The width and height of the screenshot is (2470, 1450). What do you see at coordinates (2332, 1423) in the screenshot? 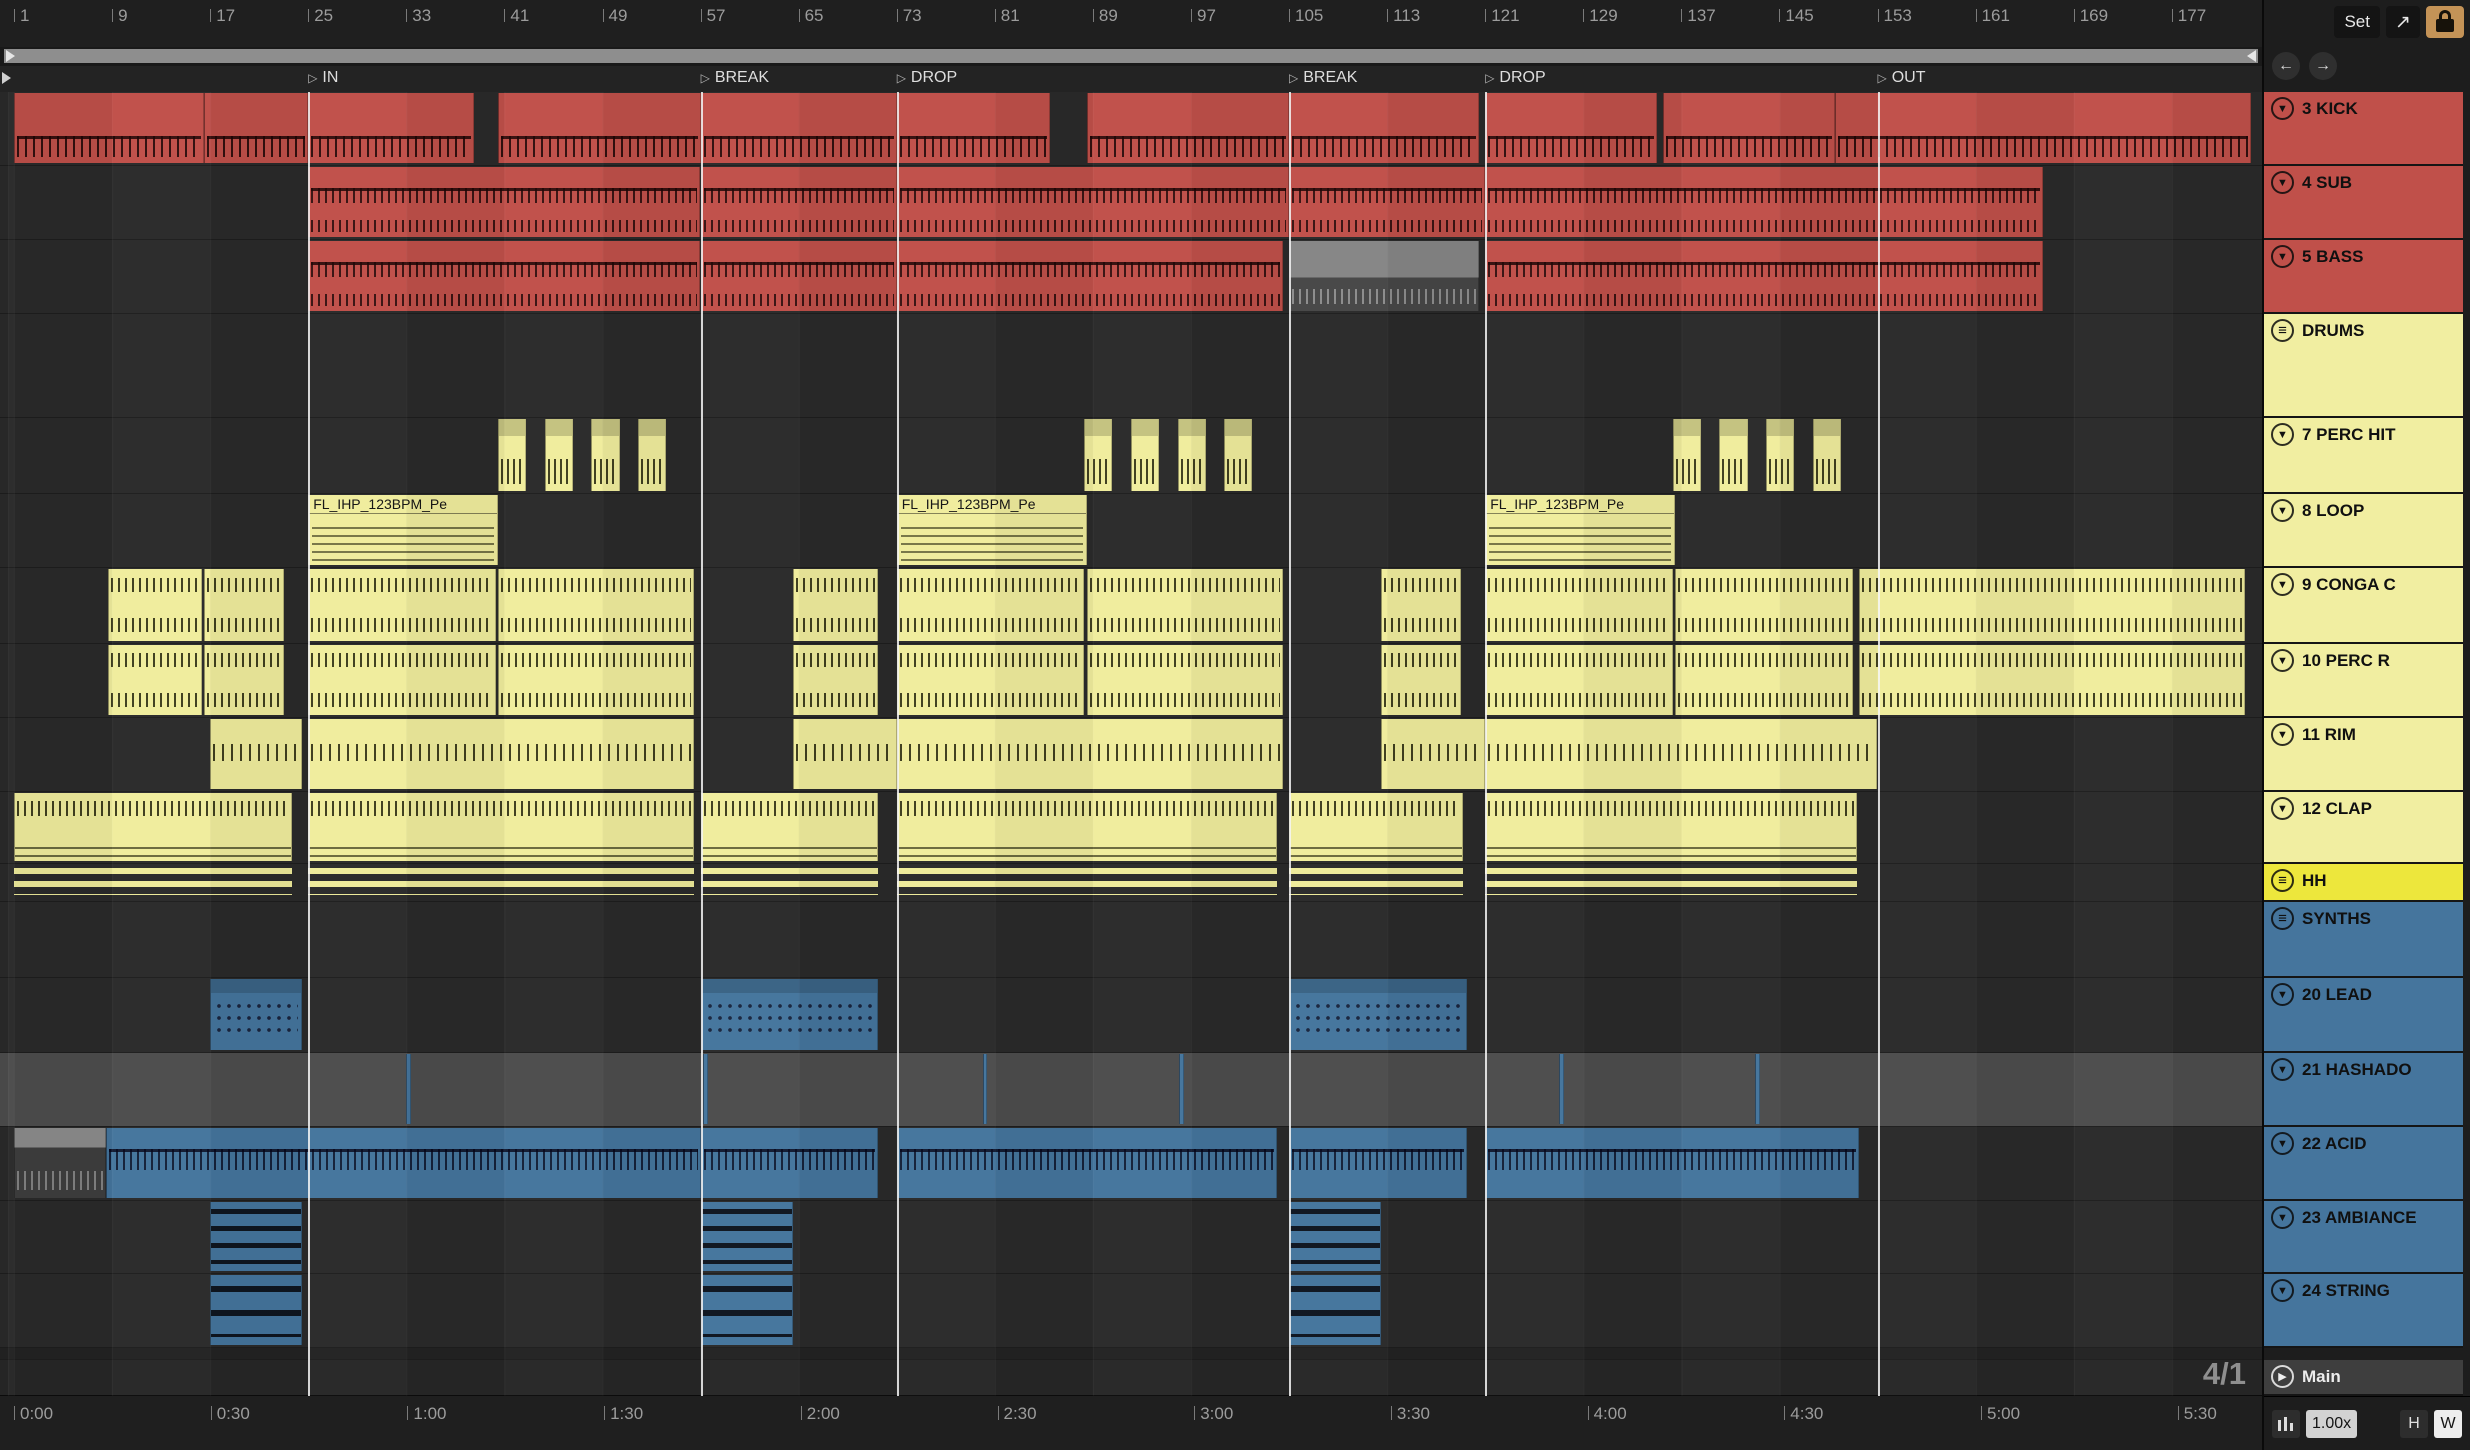
I see `zoom-level: 1.00x` at bounding box center [2332, 1423].